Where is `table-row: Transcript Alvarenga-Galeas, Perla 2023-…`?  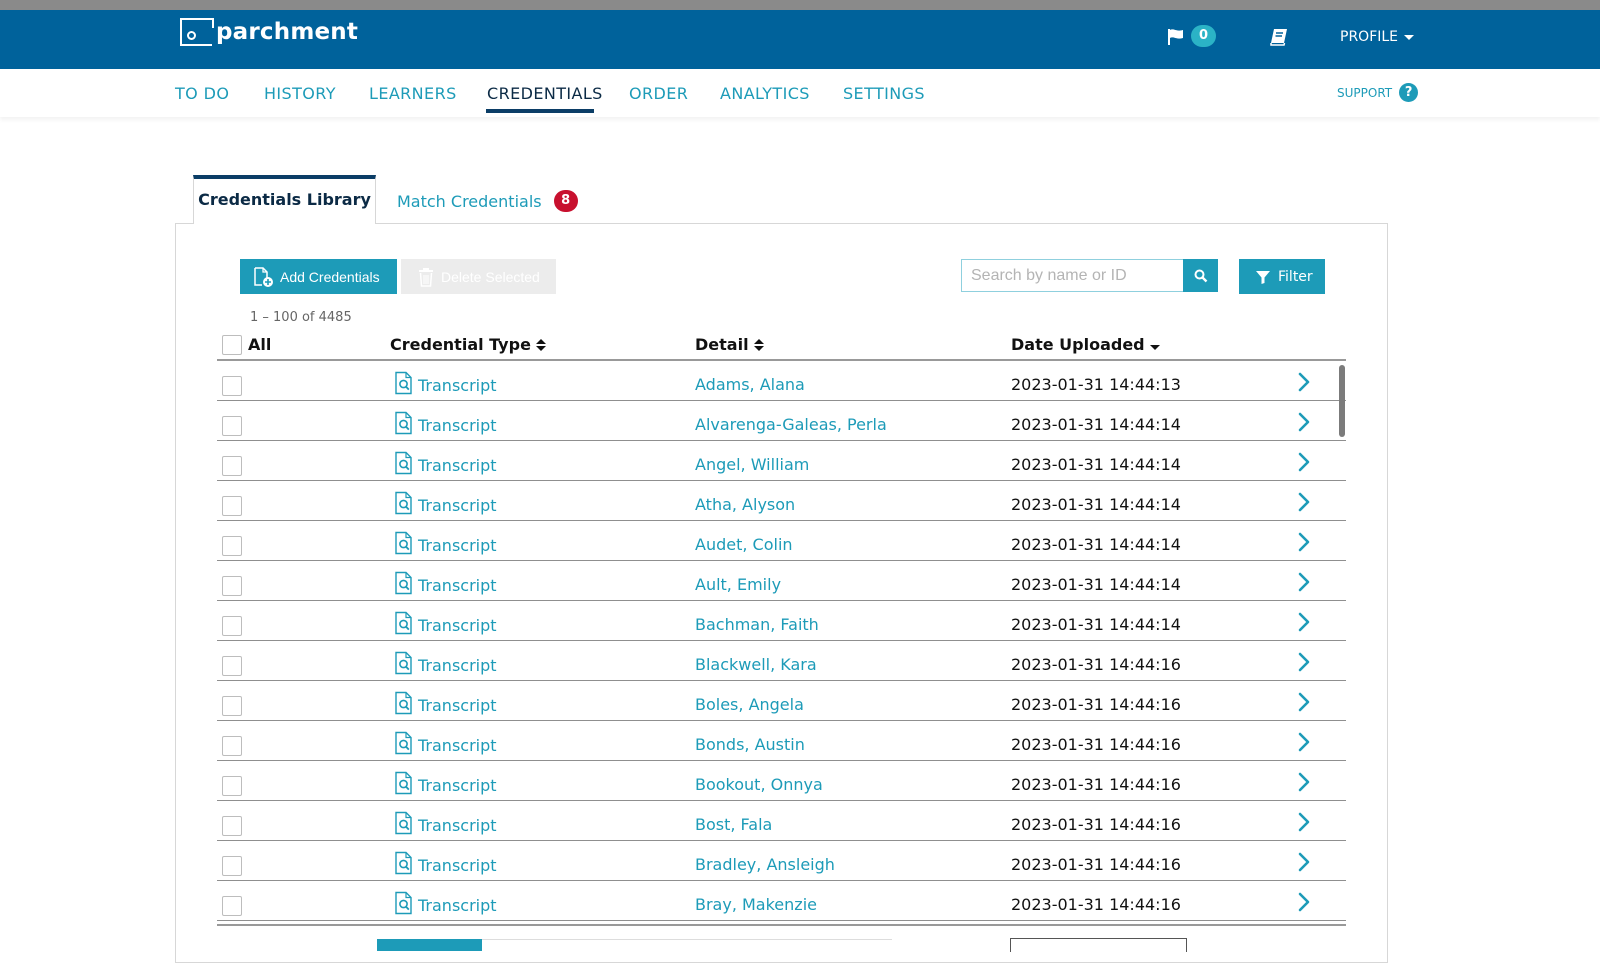
table-row: Transcript Alvarenga-Galeas, Perla 2023-… is located at coordinates (781, 421).